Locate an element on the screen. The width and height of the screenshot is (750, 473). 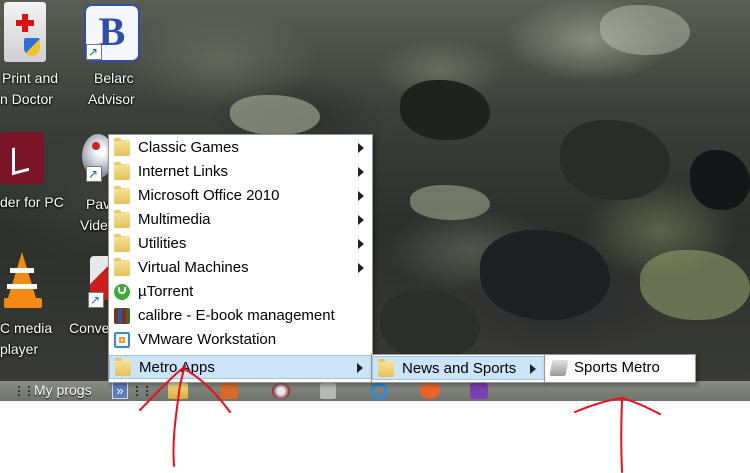
taskbar-fox-icon is located at coordinates (430, 391).